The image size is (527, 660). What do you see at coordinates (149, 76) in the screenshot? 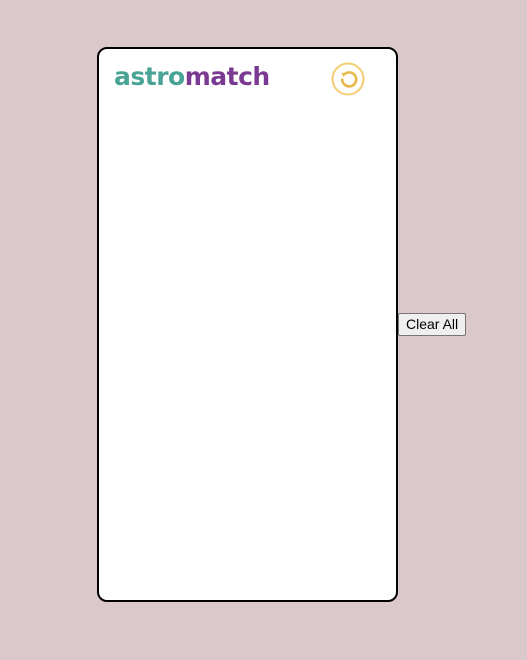
I see `logo-part-astro: astro` at bounding box center [149, 76].